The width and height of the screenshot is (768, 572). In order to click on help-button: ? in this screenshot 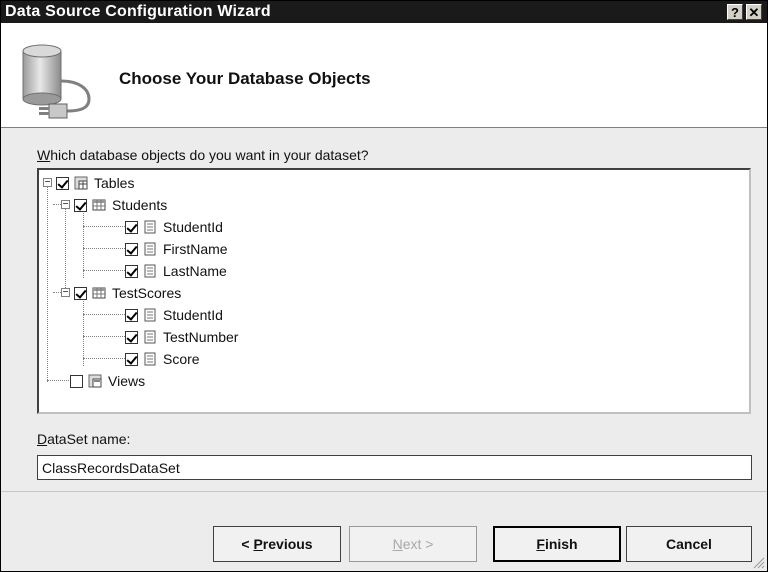, I will do `click(735, 12)`.